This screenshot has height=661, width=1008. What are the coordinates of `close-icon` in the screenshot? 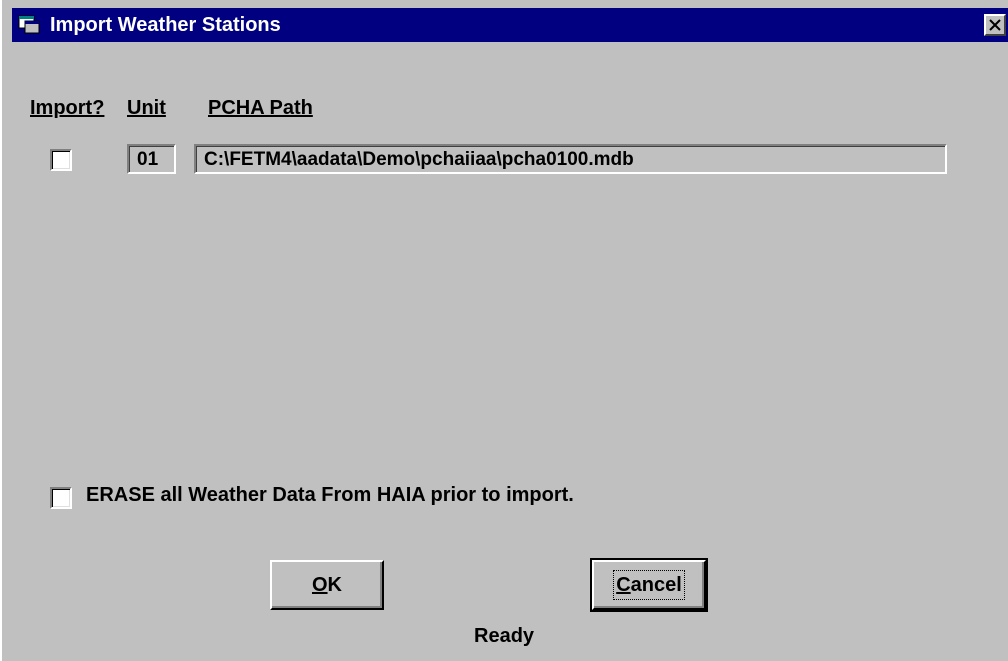 It's located at (995, 25).